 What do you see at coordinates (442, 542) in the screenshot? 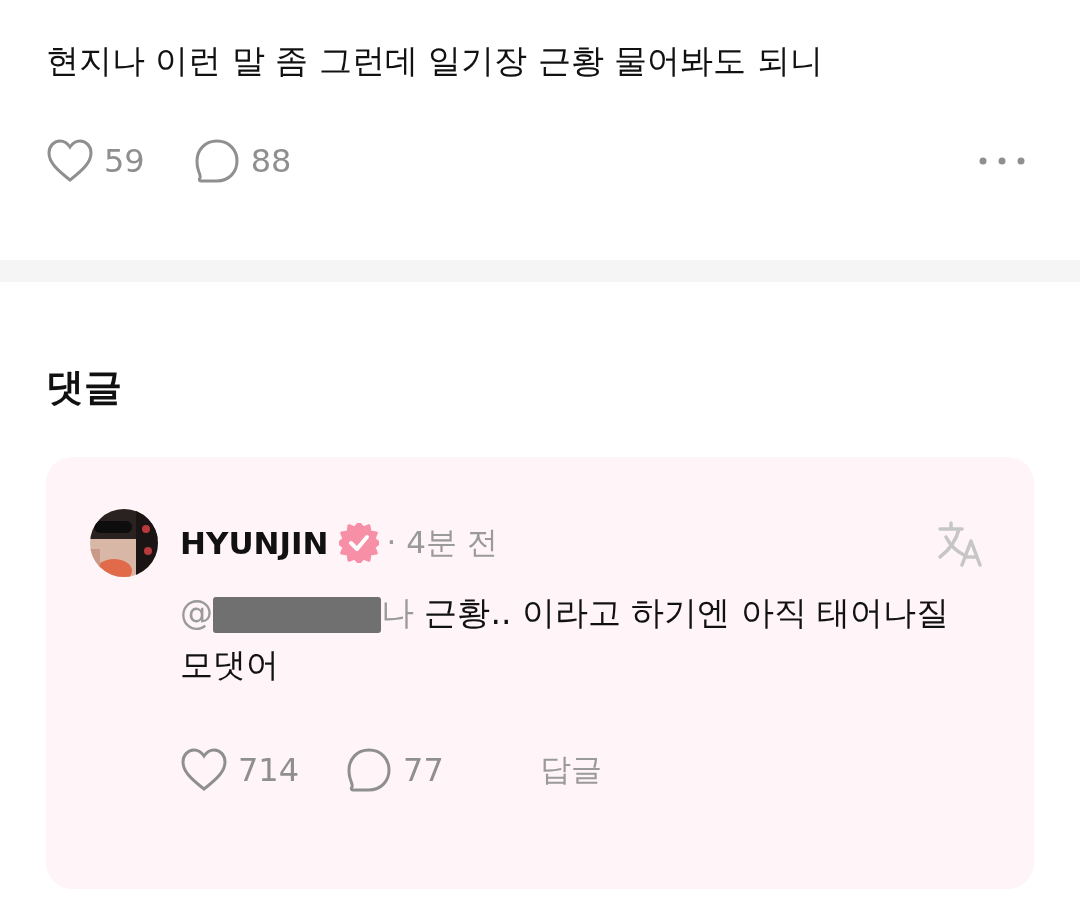
I see `timestamp: · 4분 전` at bounding box center [442, 542].